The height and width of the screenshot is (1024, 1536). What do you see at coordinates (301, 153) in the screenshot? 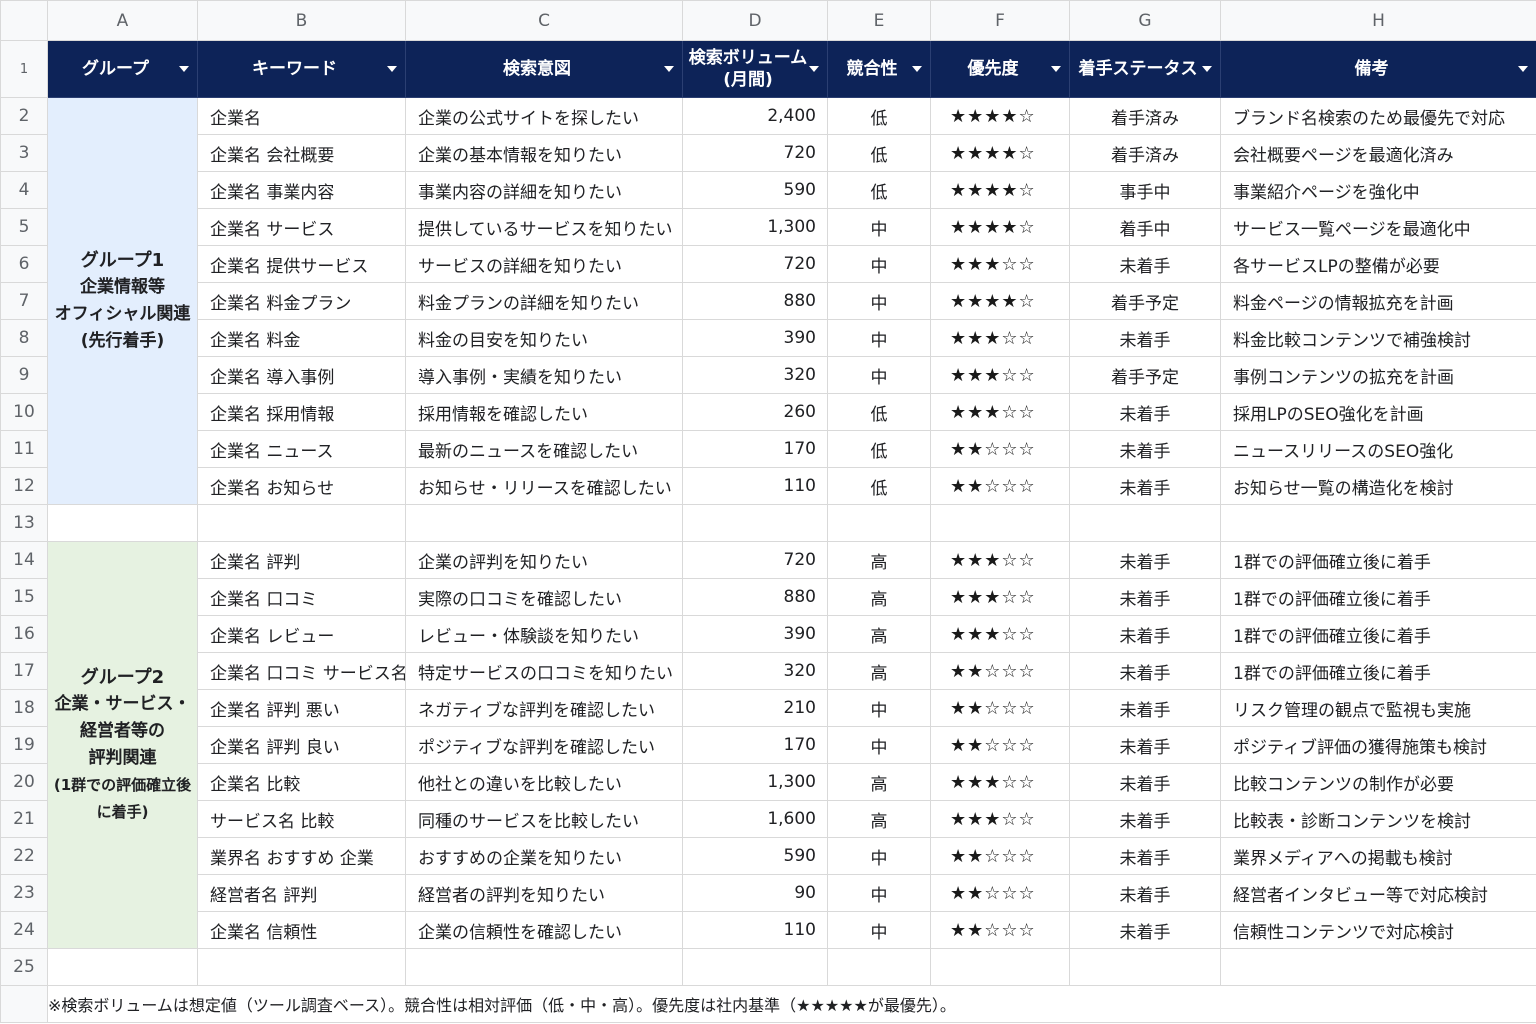
I see `keyword-cell: 企業名 会社概要` at bounding box center [301, 153].